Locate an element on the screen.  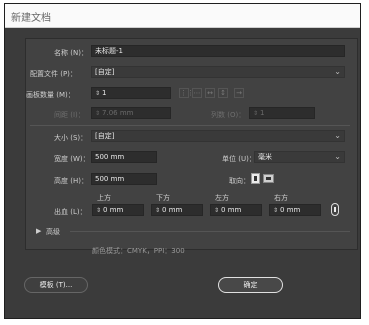
bleed-left-field: ⇕ 0 mm is located at coordinates (236, 210).